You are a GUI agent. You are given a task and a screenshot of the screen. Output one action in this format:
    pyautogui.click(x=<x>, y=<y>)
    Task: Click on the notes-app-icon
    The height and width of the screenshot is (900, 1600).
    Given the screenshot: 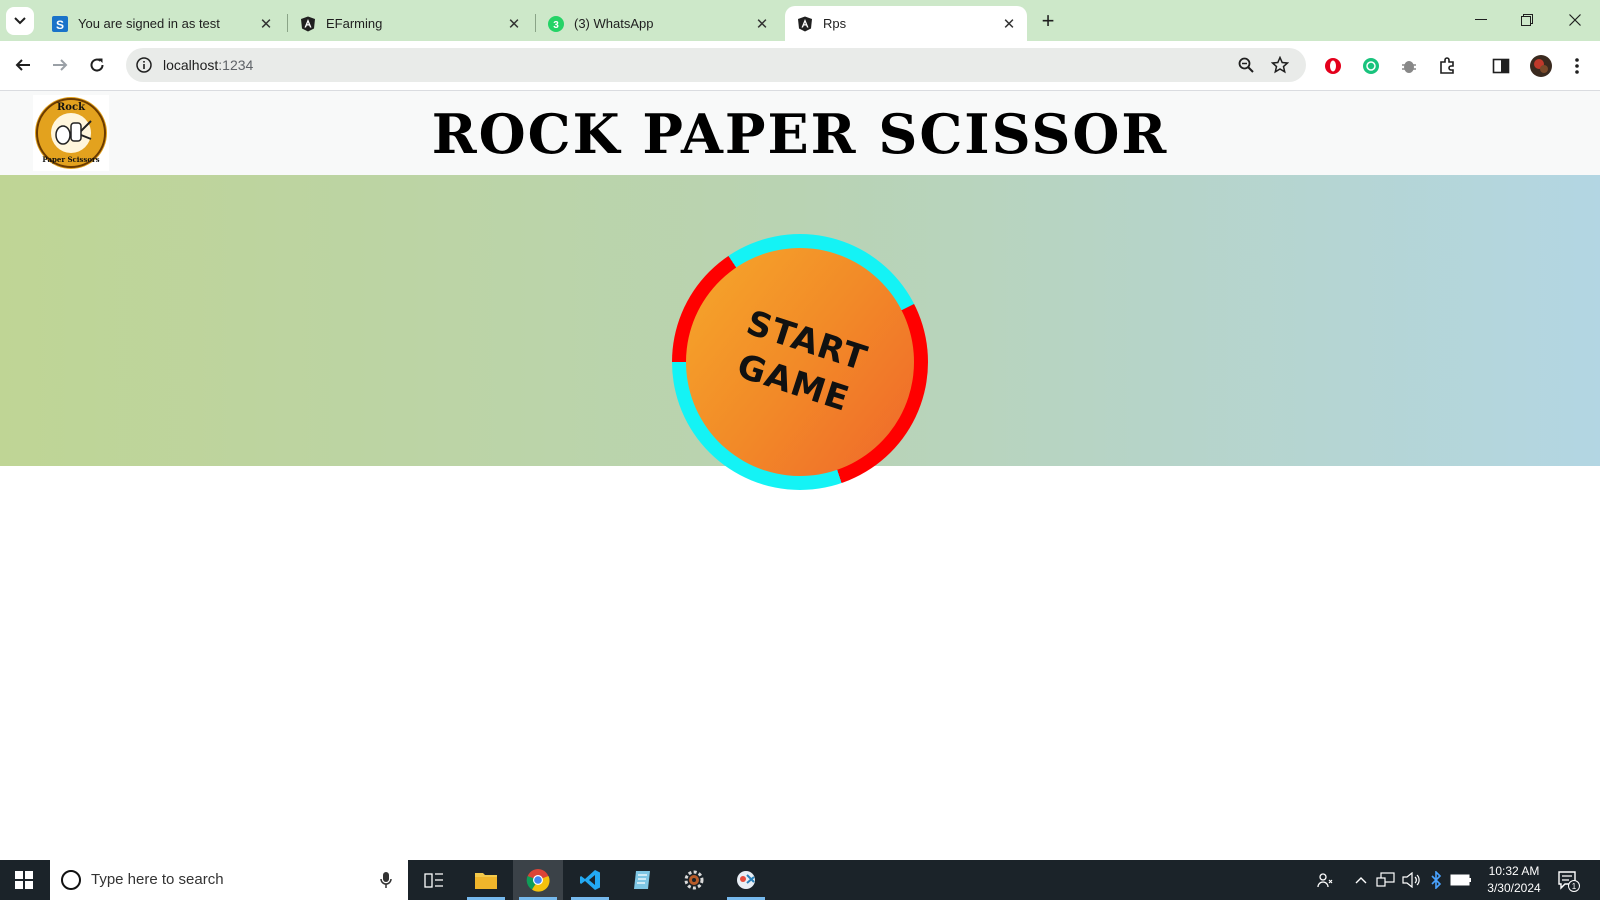 What is the action you would take?
    pyautogui.click(x=642, y=880)
    